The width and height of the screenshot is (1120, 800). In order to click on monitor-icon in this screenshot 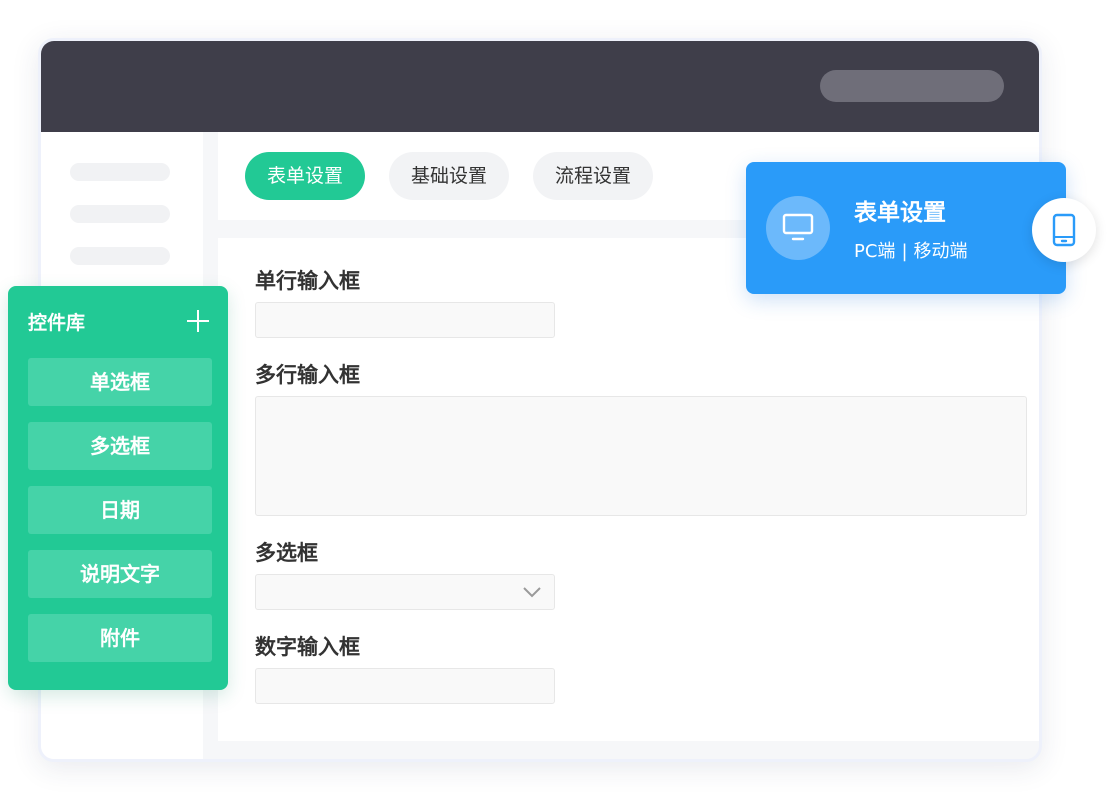, I will do `click(798, 227)`.